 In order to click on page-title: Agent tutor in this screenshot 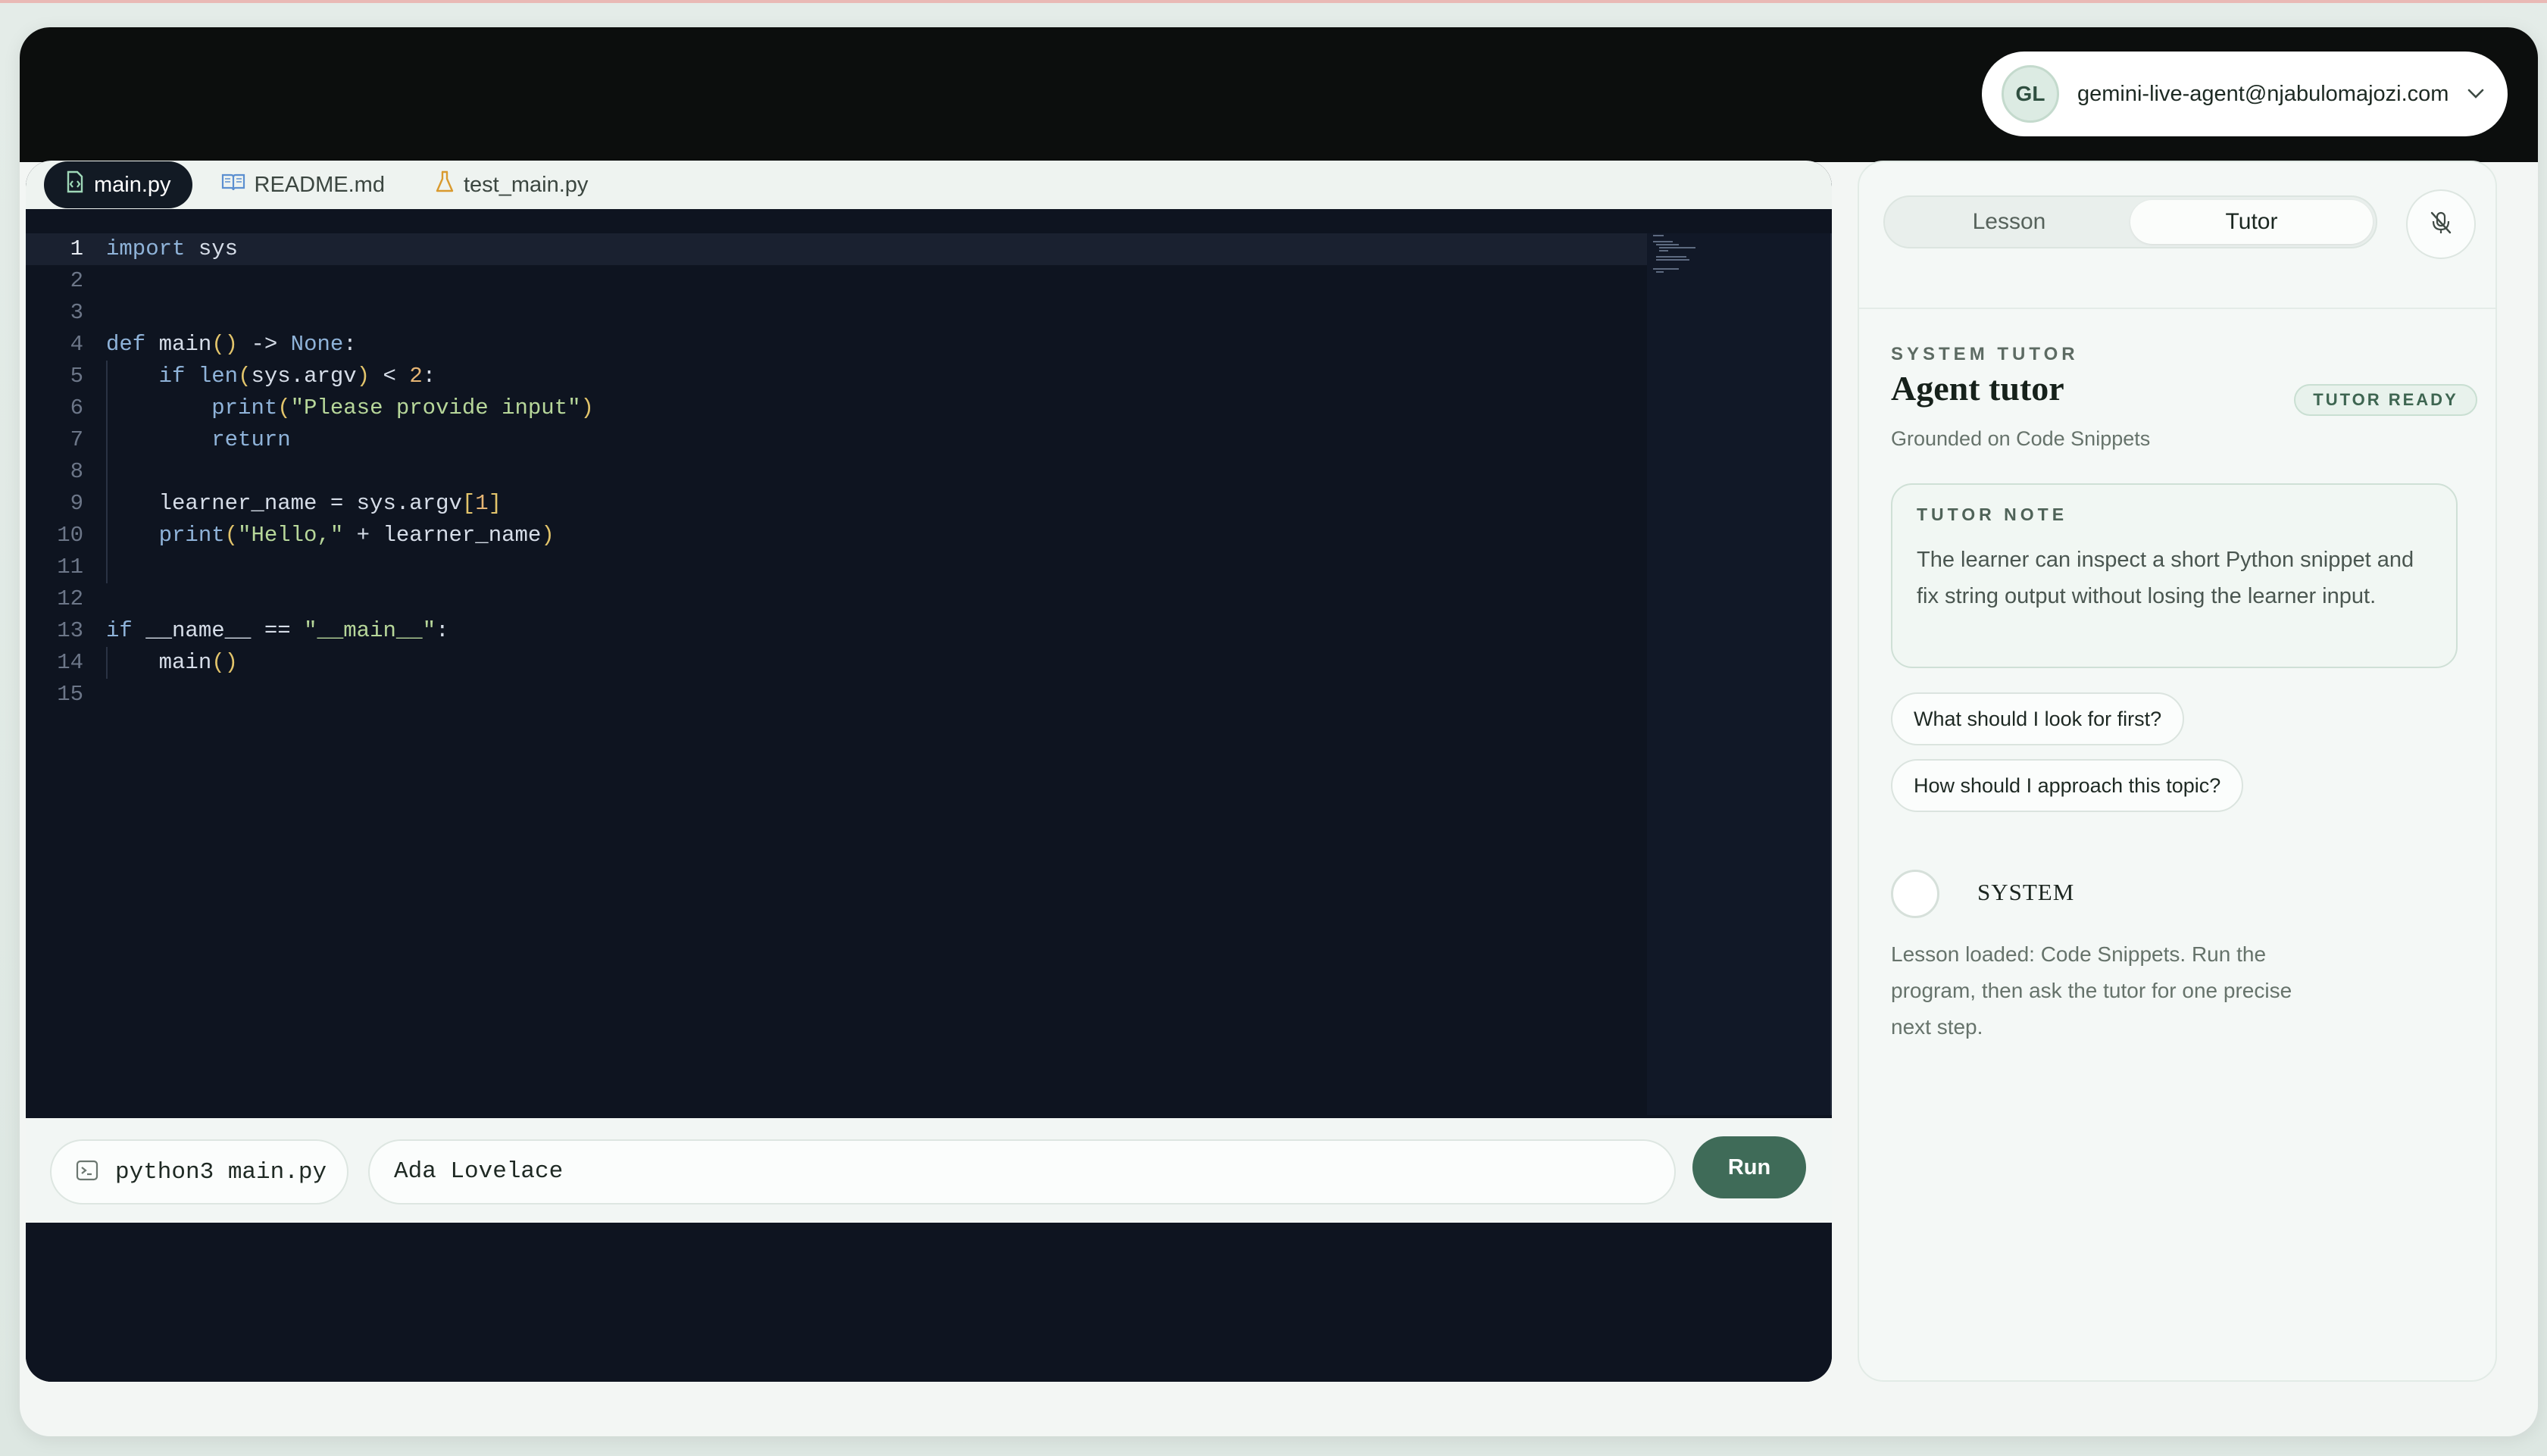, I will do `click(1977, 389)`.